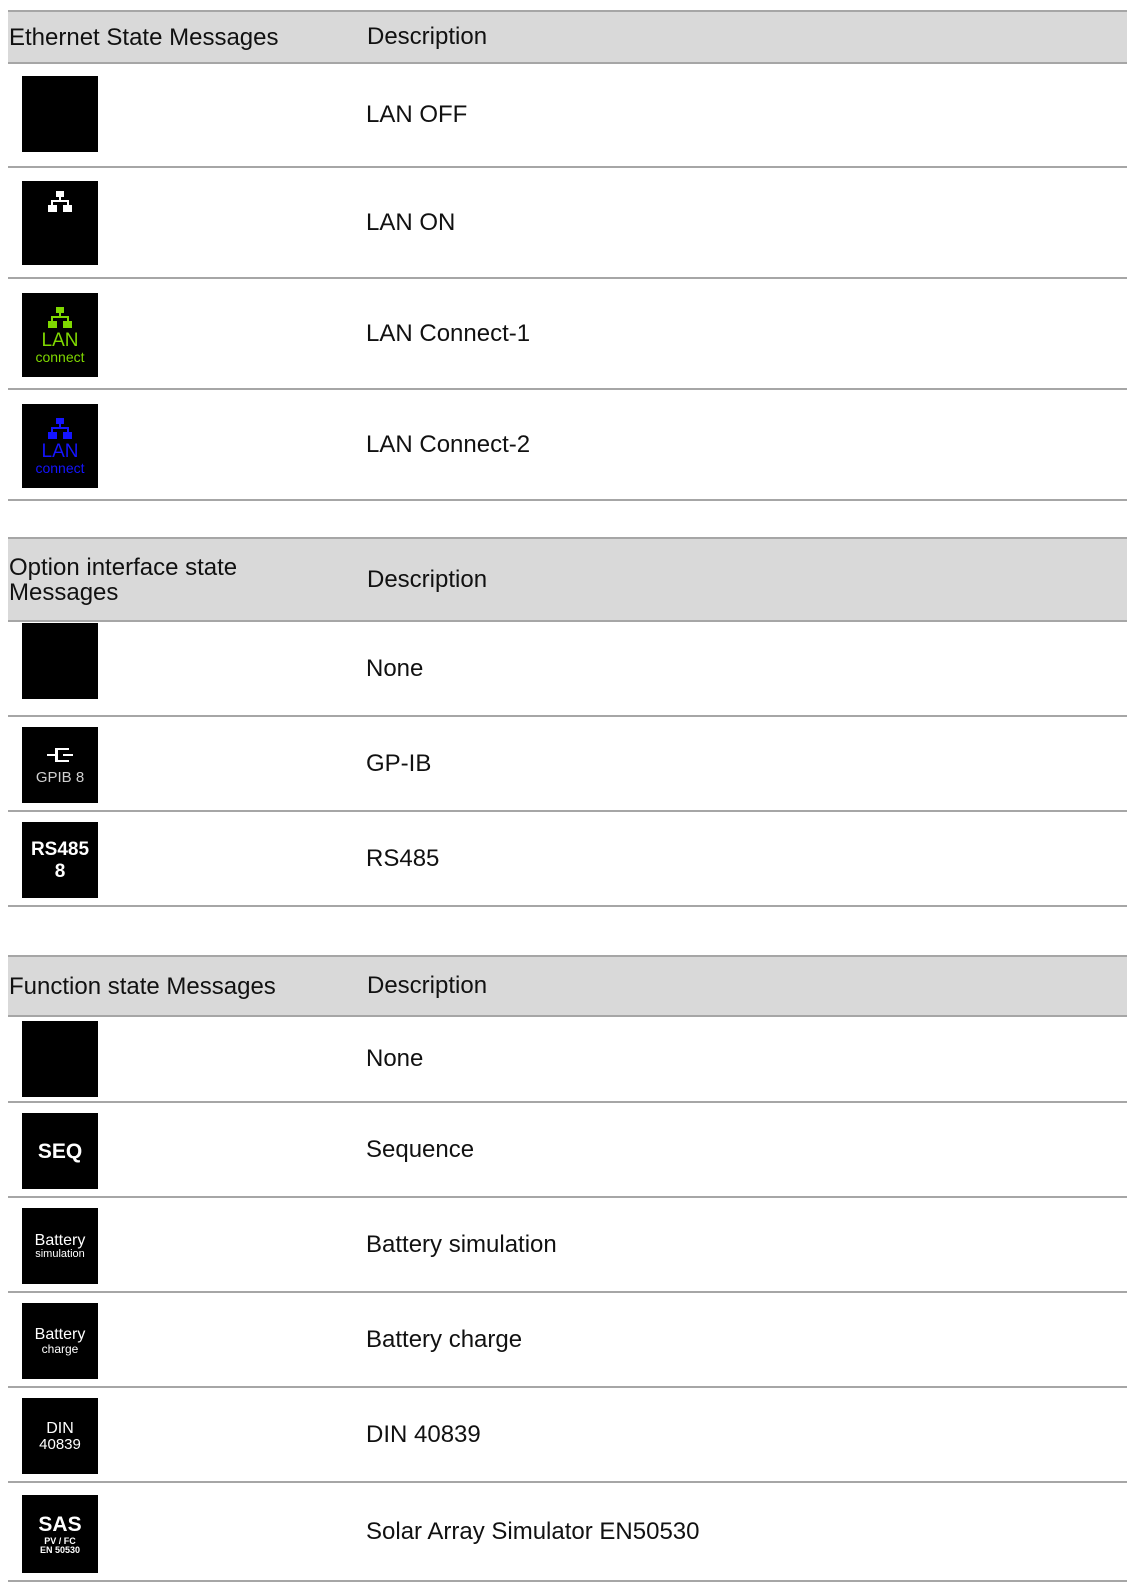 This screenshot has width=1135, height=1582. Describe the element at coordinates (444, 1339) in the screenshot. I see `row-description: Battery charge` at that location.